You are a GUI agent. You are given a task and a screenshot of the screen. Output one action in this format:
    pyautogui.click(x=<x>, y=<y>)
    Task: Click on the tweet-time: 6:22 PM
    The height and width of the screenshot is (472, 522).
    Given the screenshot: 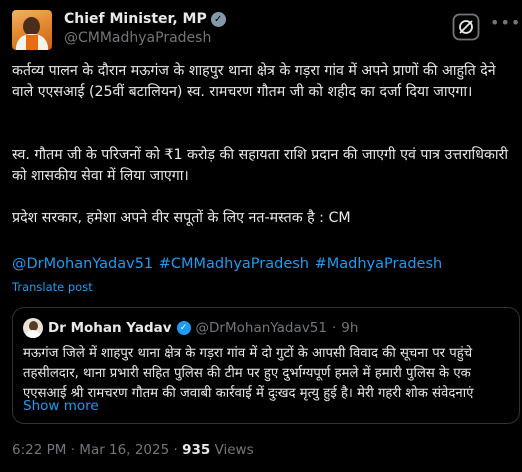 What is the action you would take?
    pyautogui.click(x=39, y=450)
    